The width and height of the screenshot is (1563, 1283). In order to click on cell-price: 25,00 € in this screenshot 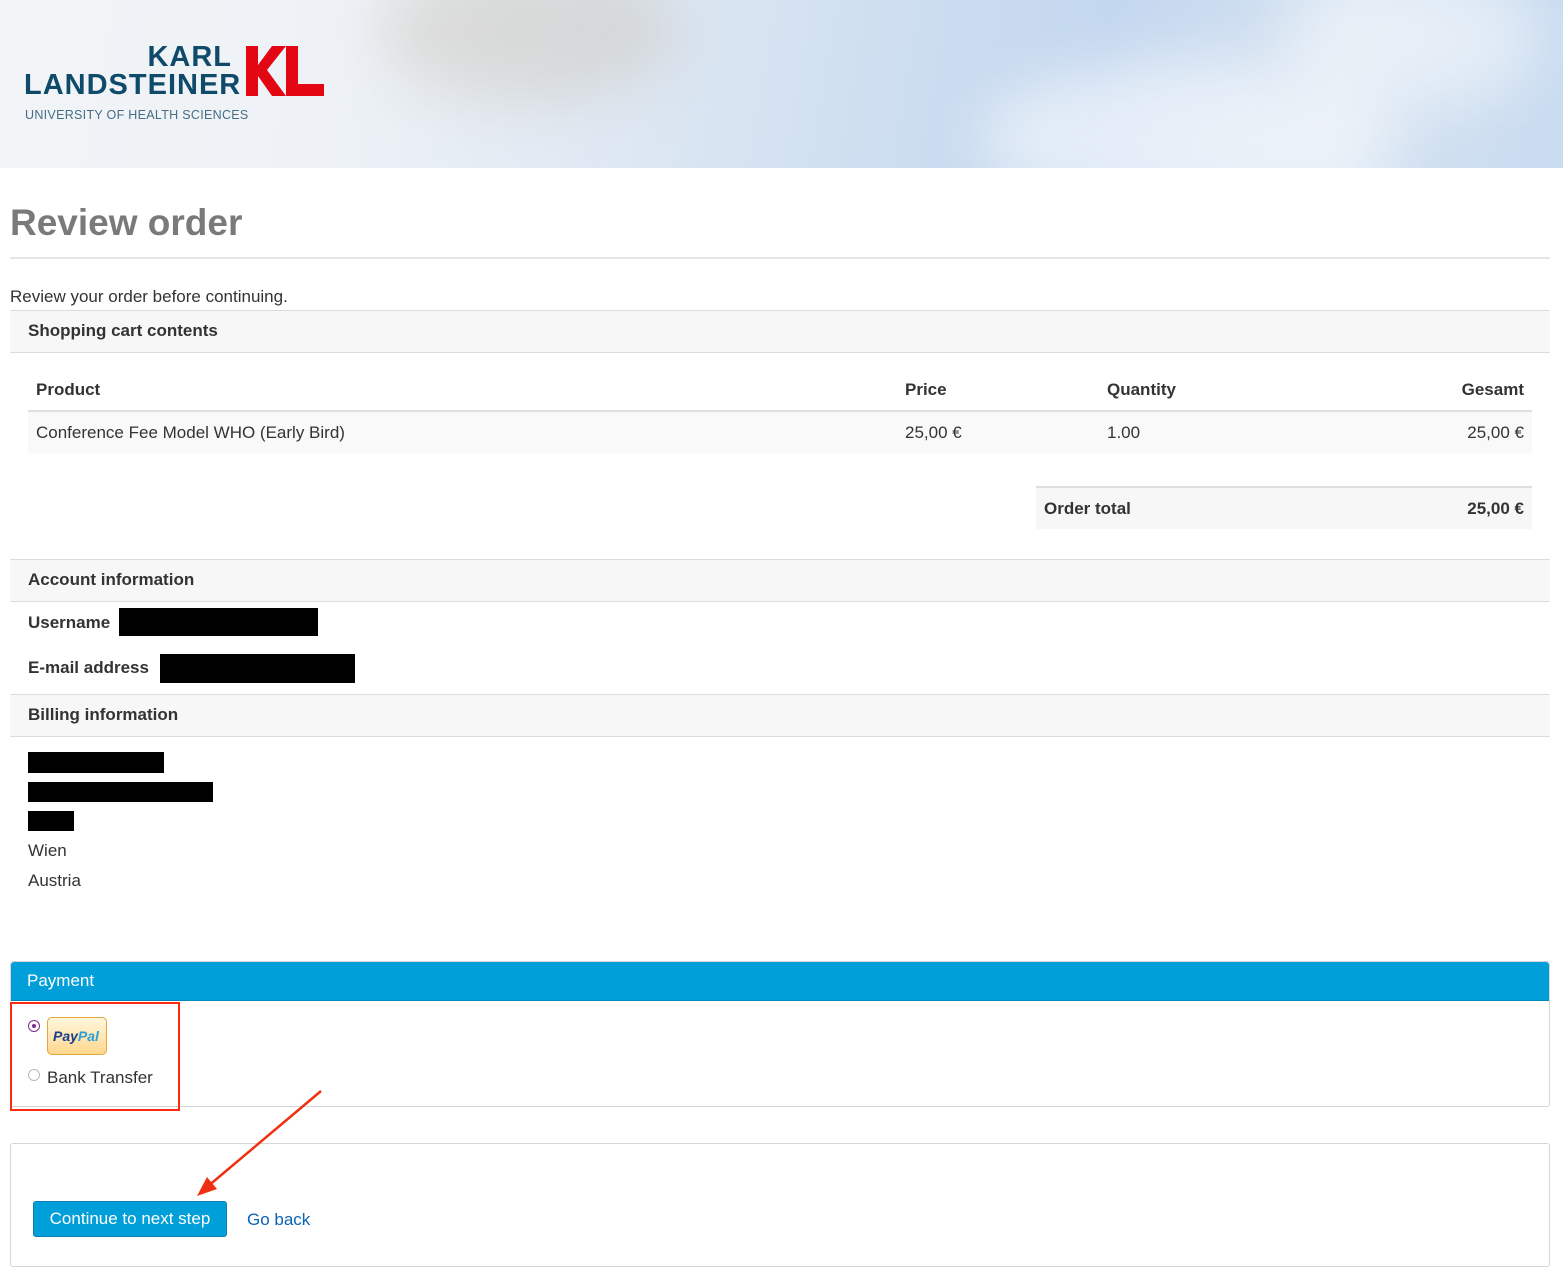, I will do `click(933, 432)`.